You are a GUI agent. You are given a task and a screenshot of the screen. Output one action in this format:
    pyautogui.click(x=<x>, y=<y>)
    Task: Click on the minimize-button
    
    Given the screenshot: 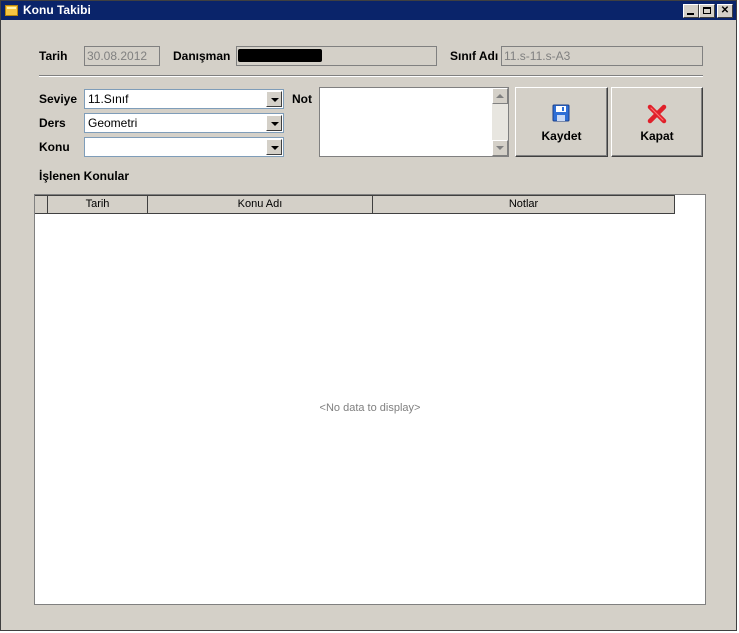 What is the action you would take?
    pyautogui.click(x=691, y=11)
    